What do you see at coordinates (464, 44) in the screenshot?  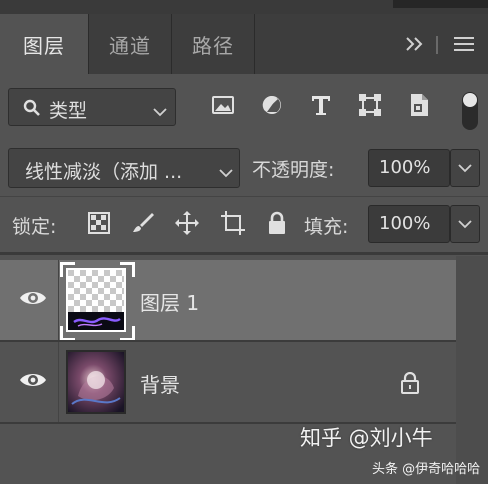 I see `hamburger-menu-icon` at bounding box center [464, 44].